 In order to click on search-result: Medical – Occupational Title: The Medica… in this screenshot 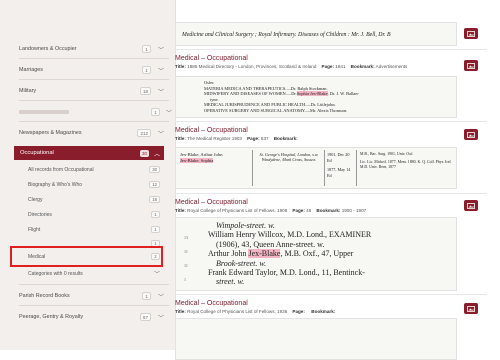, I will do `click(331, 134)`.